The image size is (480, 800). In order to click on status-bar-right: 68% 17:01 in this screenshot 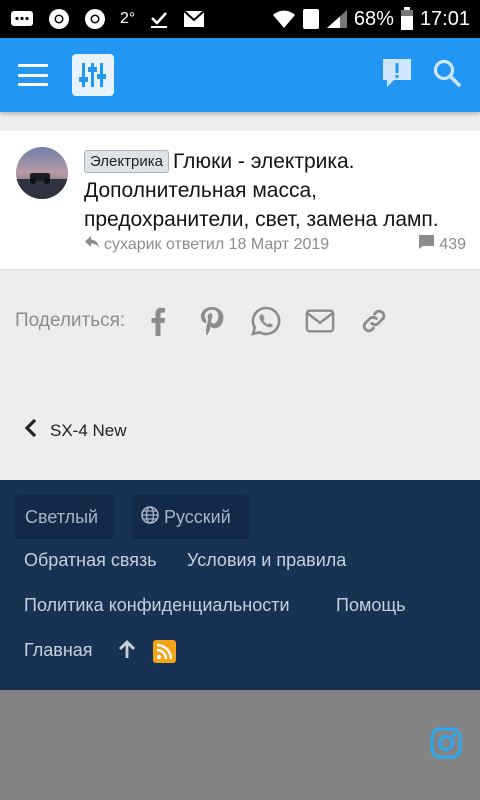, I will do `click(371, 19)`.